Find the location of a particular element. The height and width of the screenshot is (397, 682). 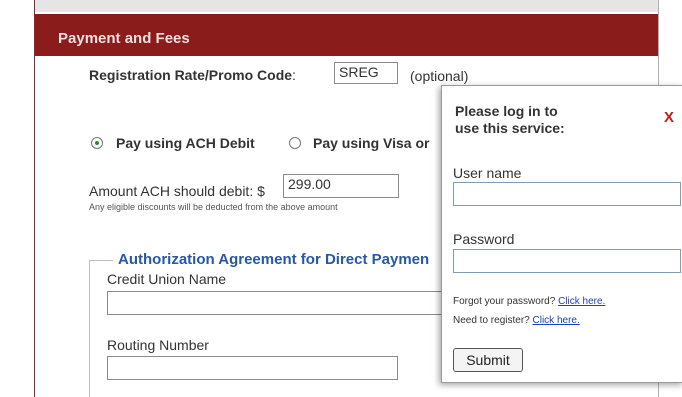

username-label: User name is located at coordinates (487, 173).